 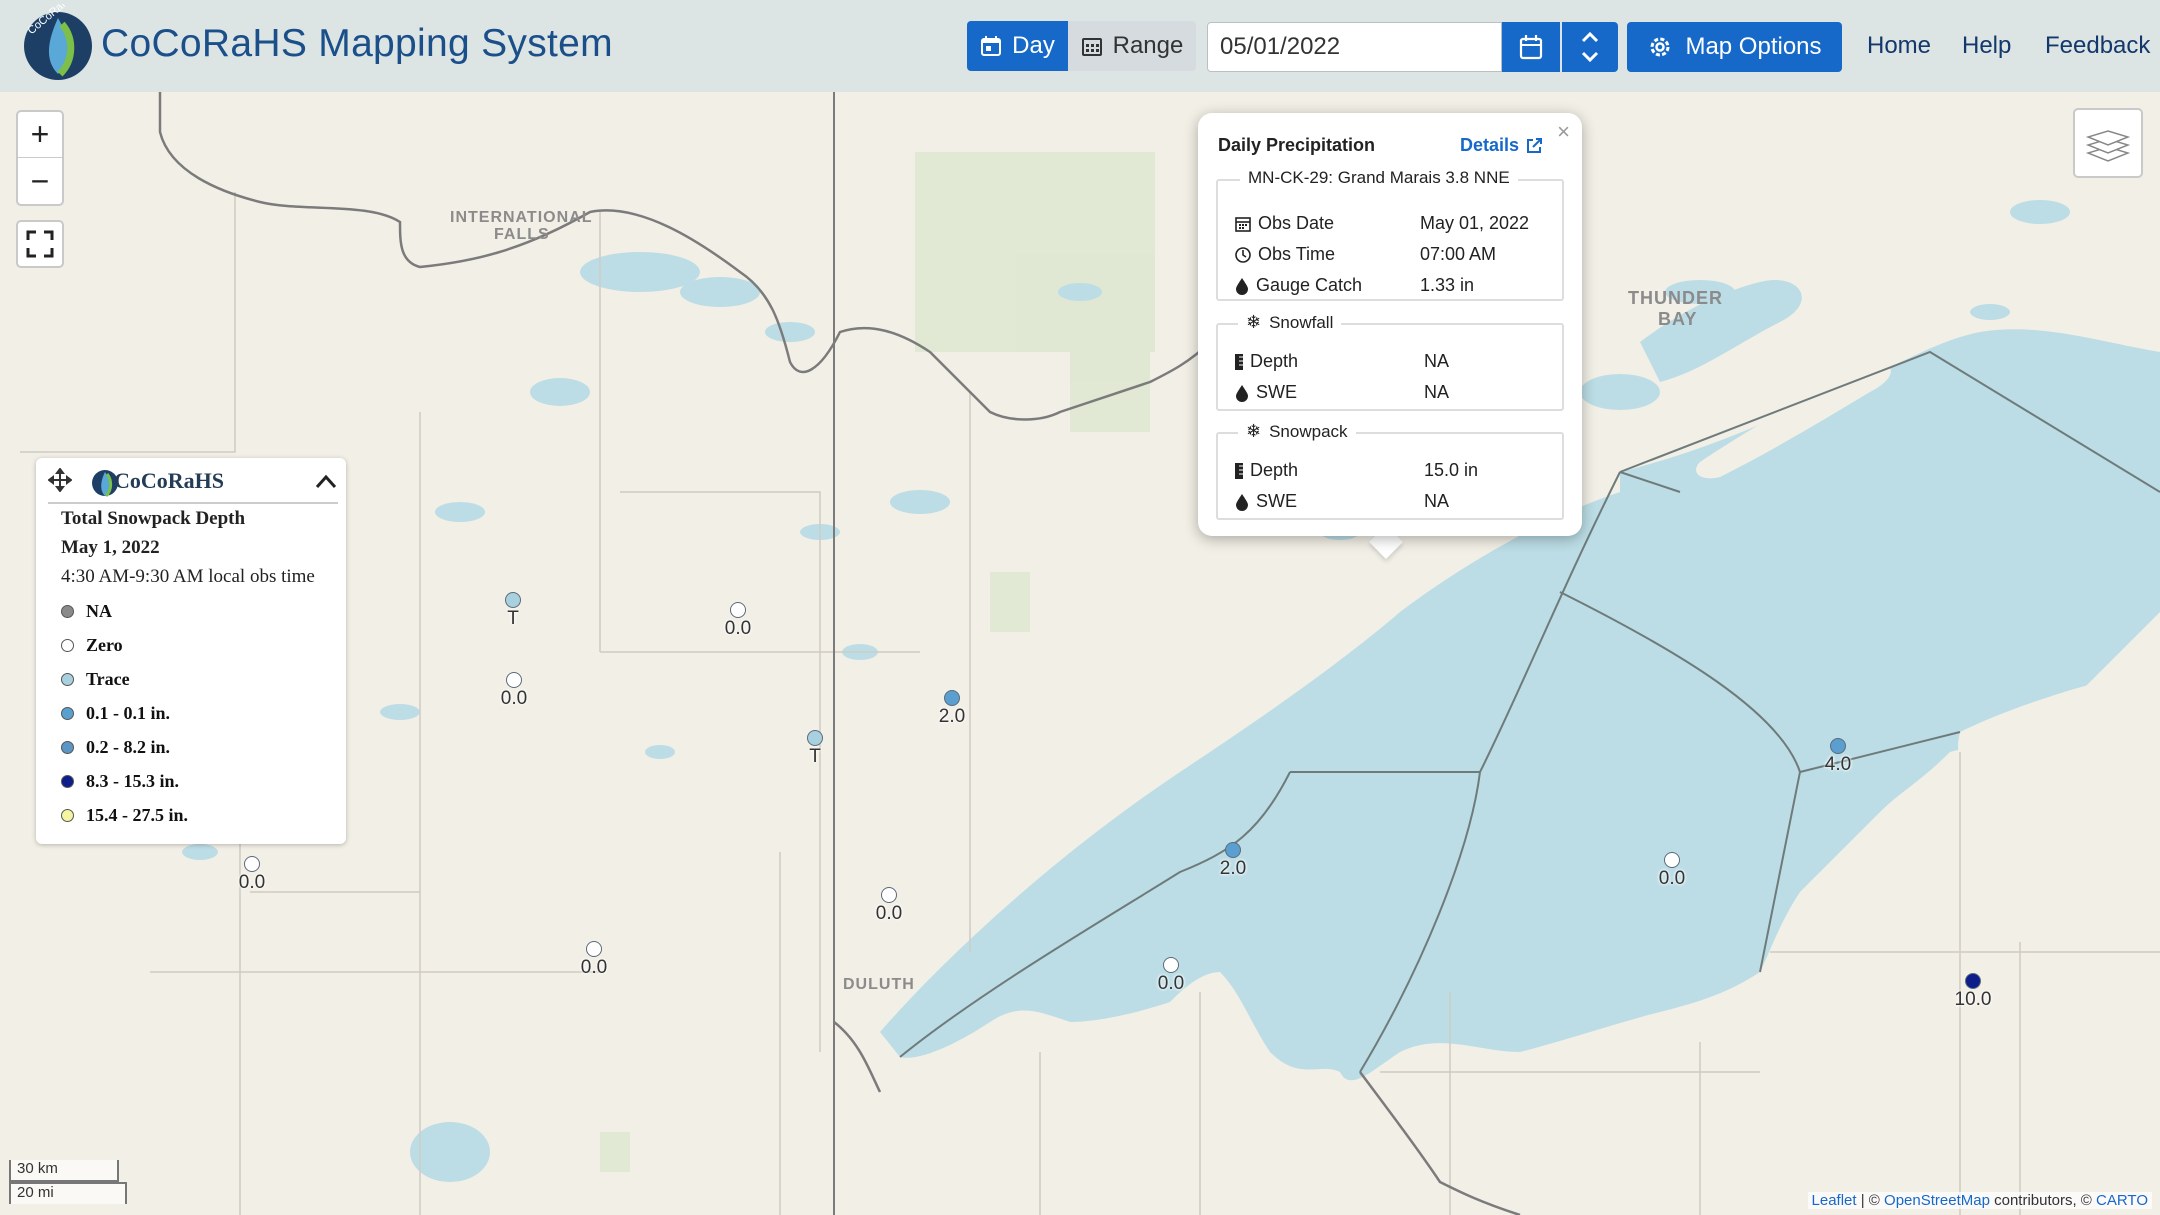 I want to click on external-link-icon, so click(x=1535, y=145).